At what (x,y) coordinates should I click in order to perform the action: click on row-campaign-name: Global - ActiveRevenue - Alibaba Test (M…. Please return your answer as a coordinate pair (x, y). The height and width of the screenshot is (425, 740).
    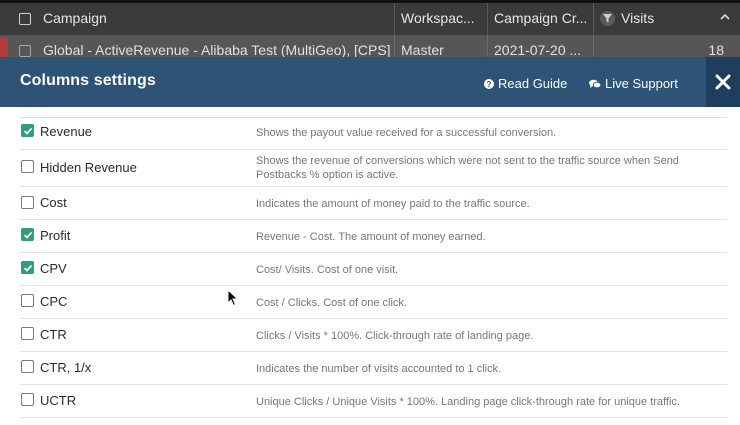
    Looking at the image, I should click on (216, 46).